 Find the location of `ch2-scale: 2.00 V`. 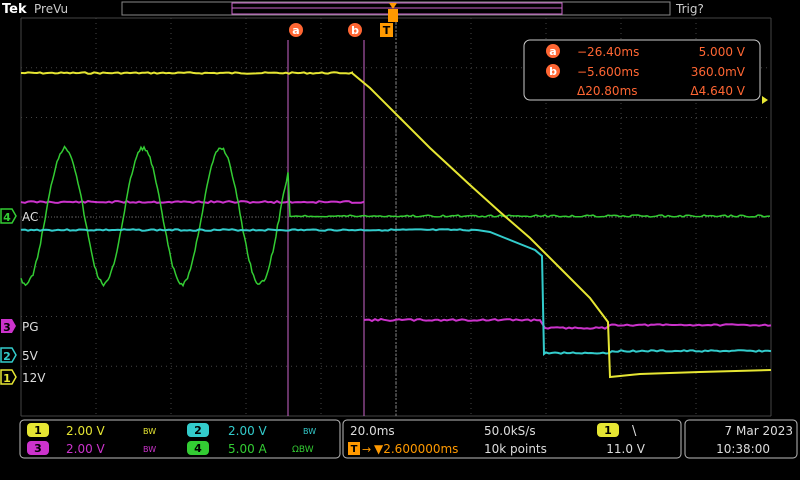

ch2-scale: 2.00 V is located at coordinates (248, 431).